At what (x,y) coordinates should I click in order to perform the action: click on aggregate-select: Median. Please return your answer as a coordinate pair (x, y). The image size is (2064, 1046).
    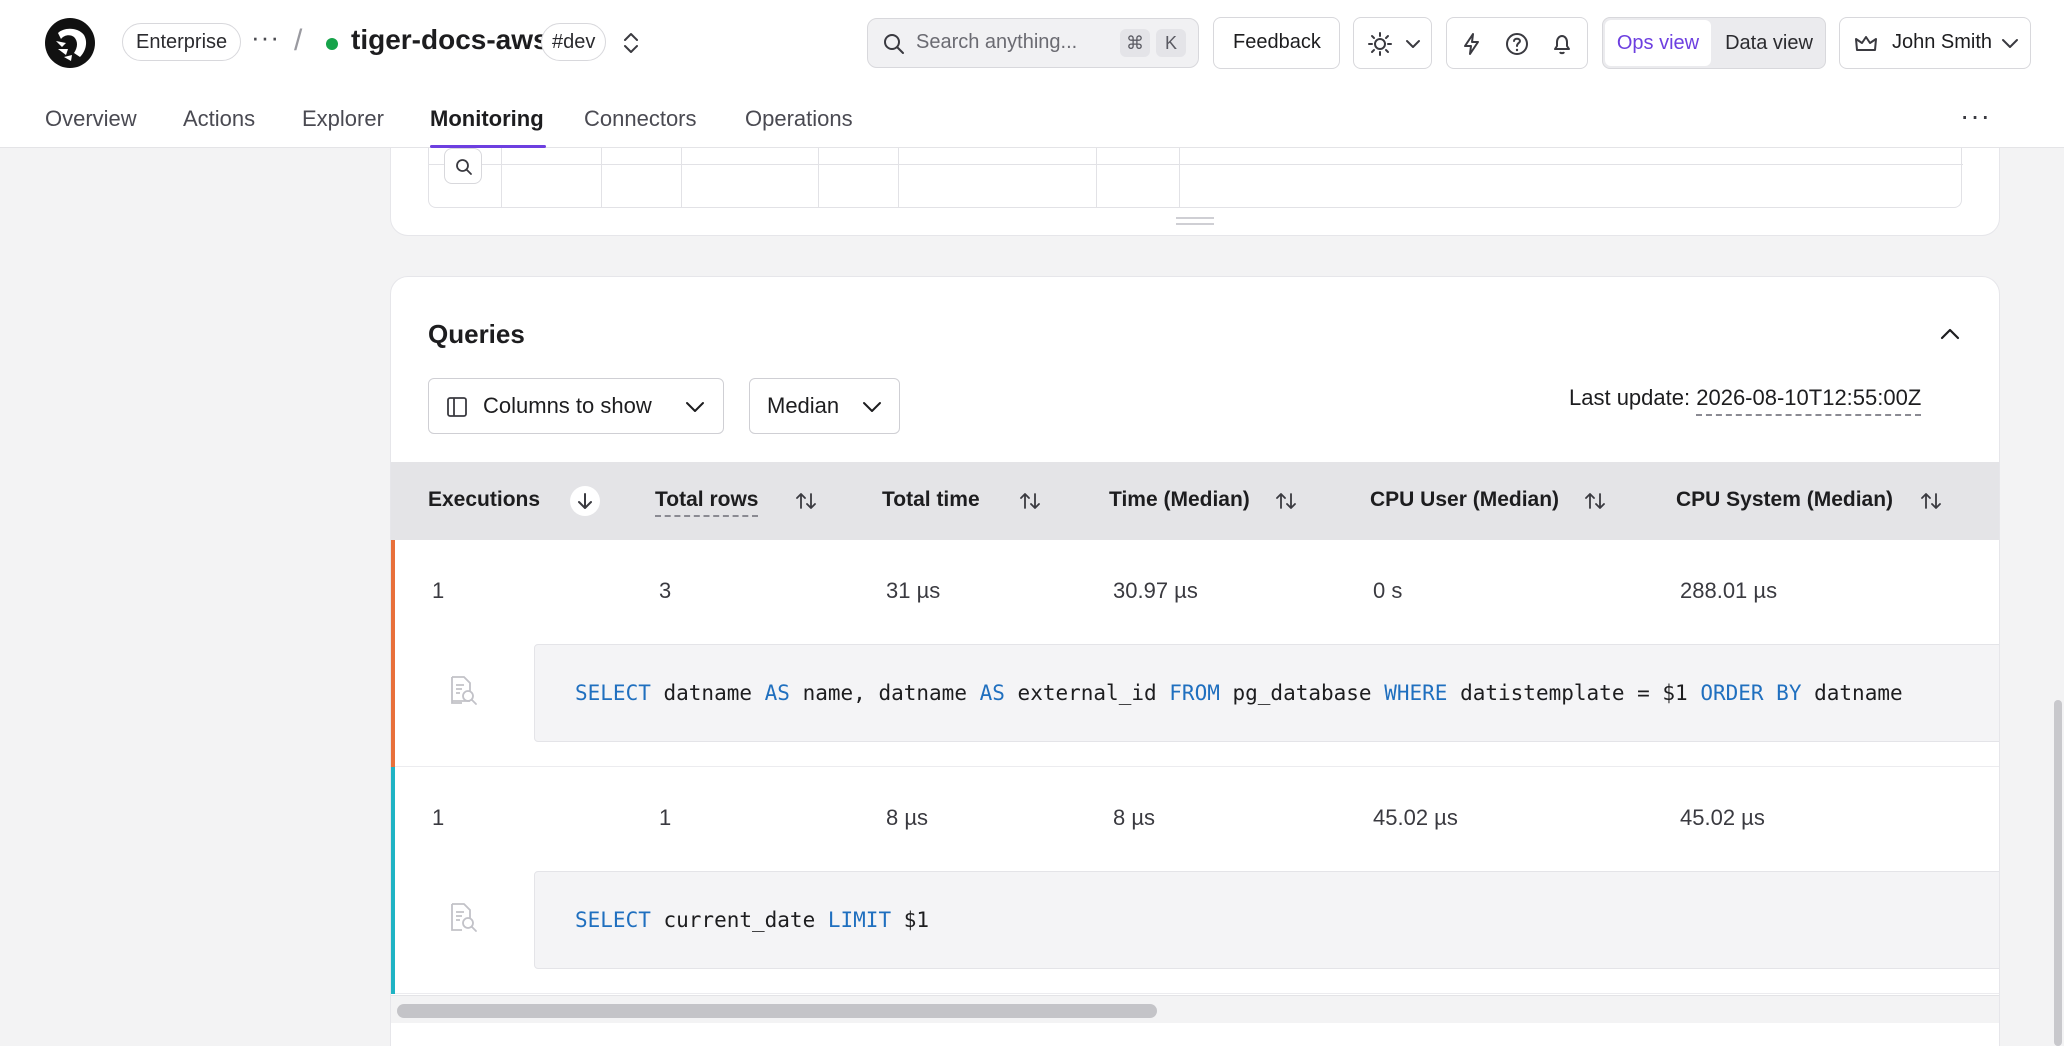
    Looking at the image, I should click on (824, 406).